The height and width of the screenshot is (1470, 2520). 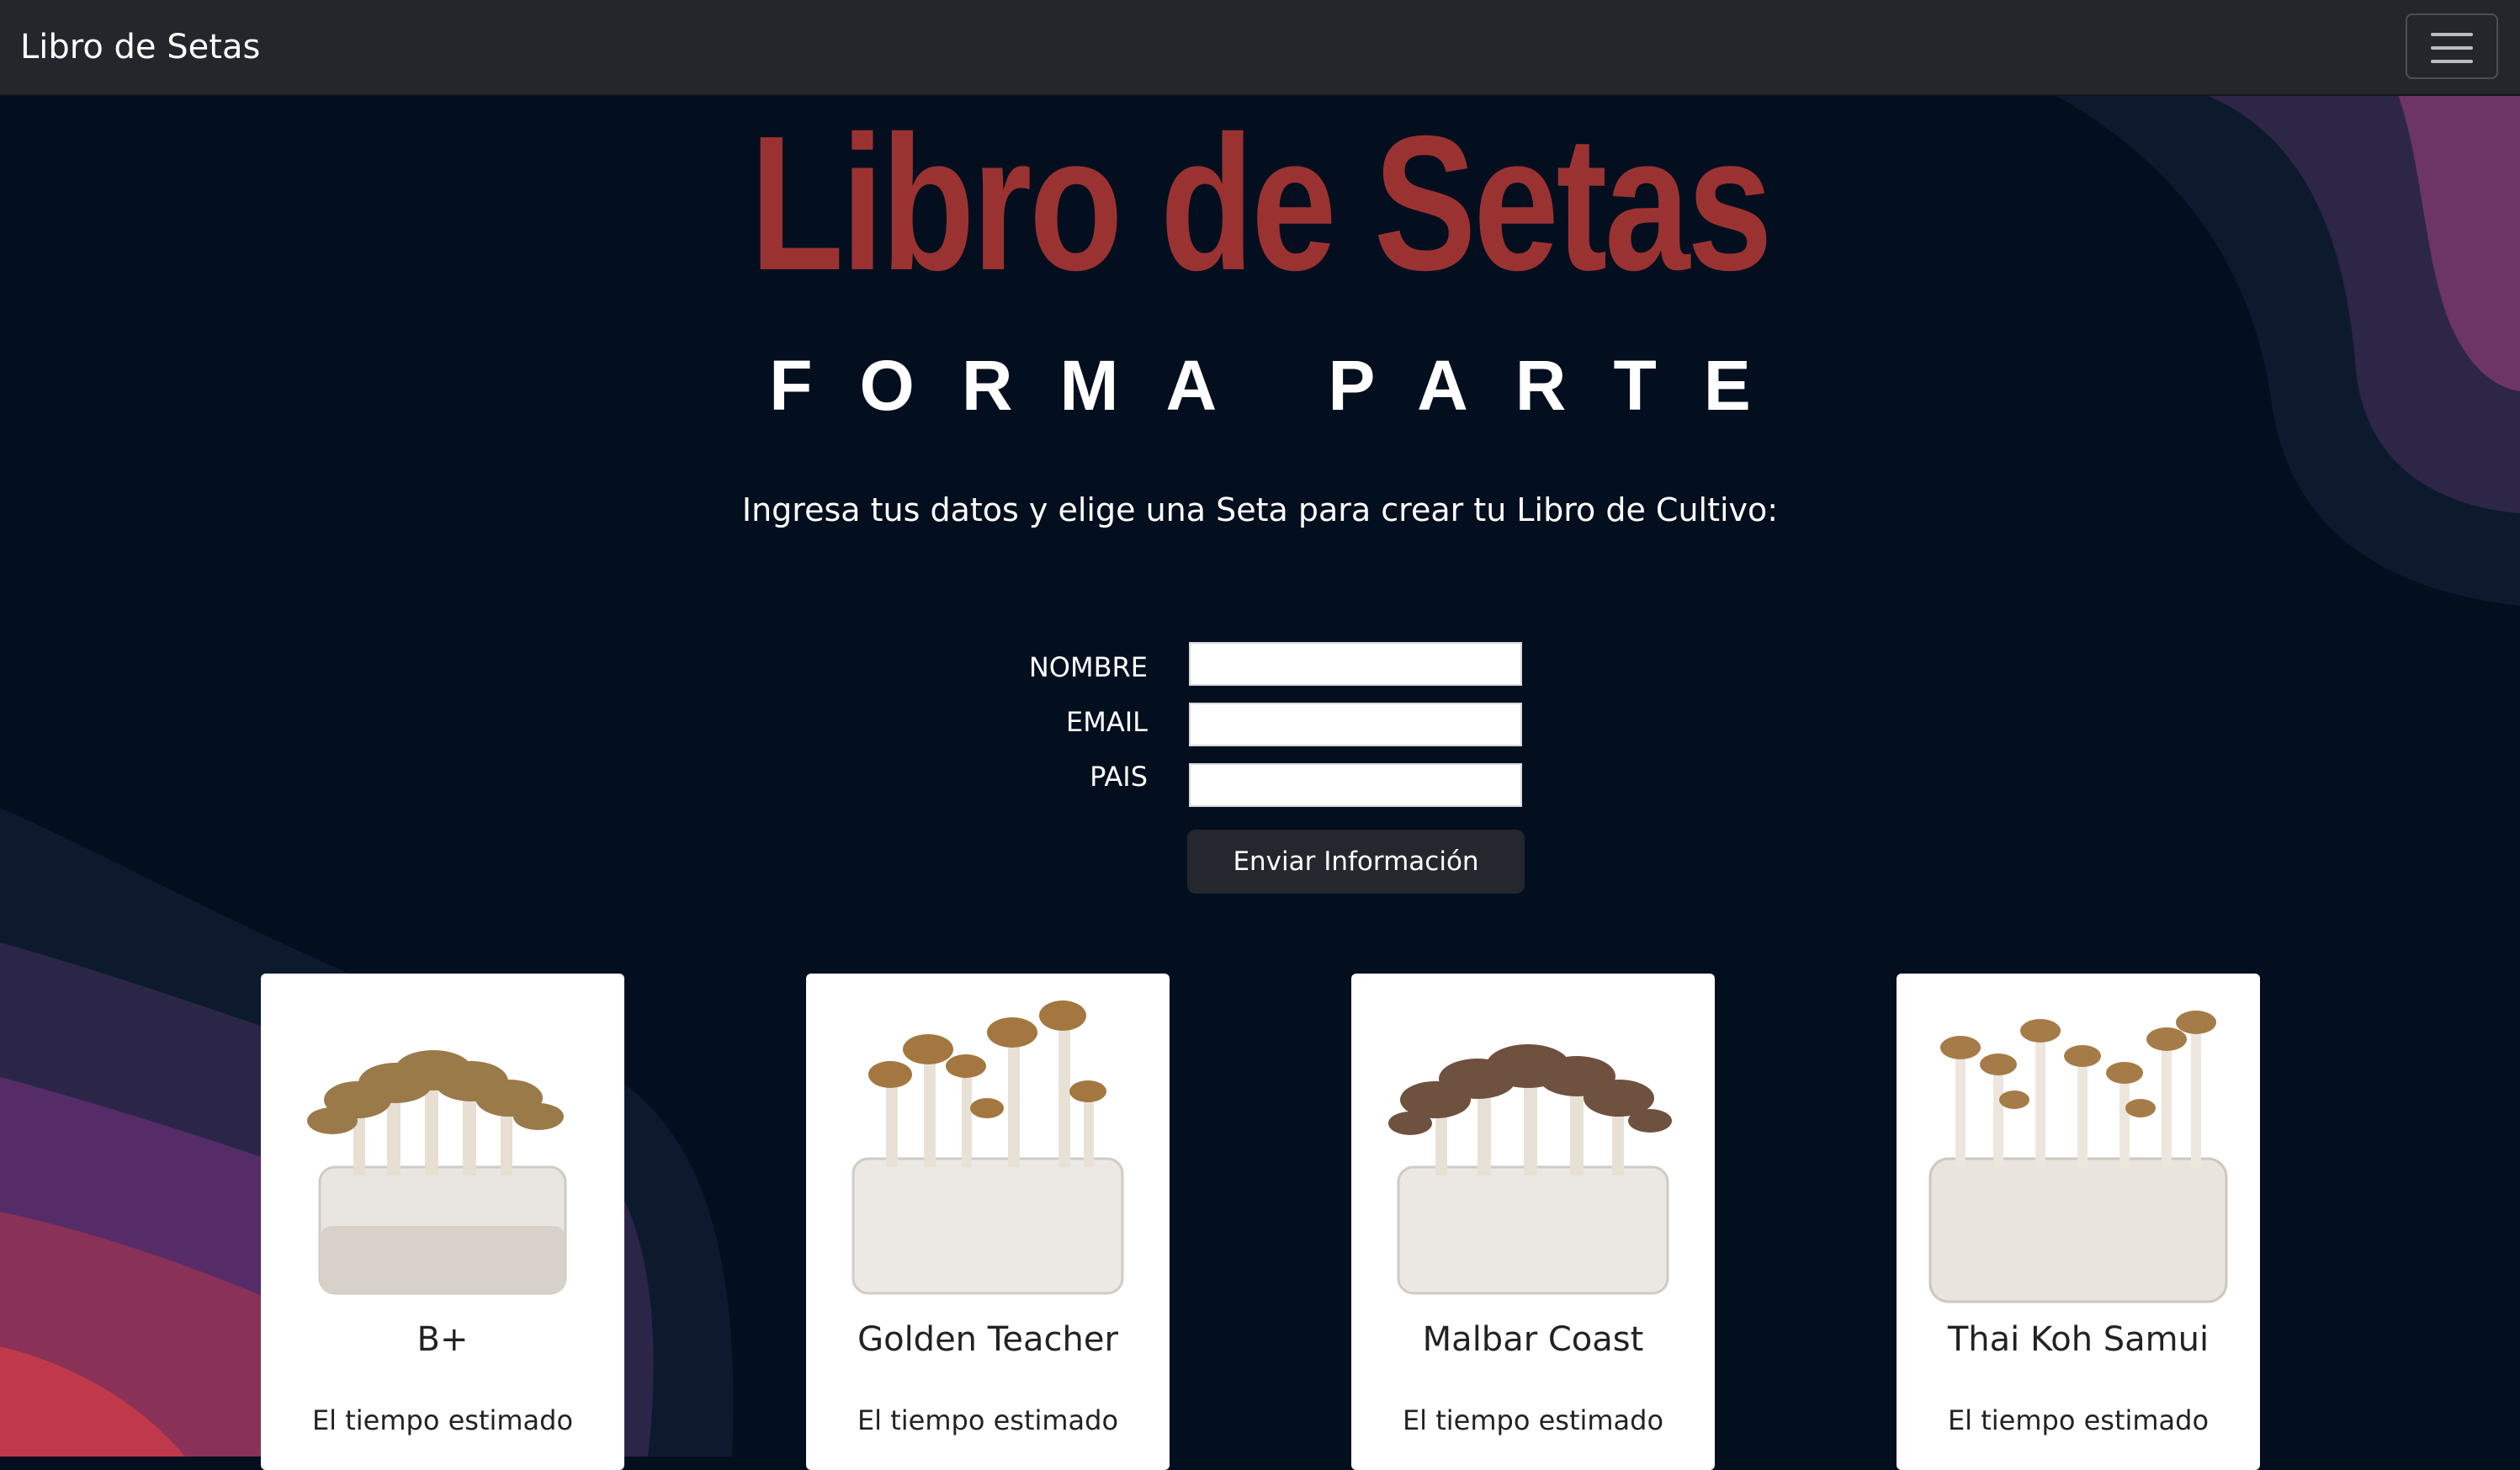 What do you see at coordinates (1260, 48) in the screenshot?
I see `top-navbar: Libro de Setas` at bounding box center [1260, 48].